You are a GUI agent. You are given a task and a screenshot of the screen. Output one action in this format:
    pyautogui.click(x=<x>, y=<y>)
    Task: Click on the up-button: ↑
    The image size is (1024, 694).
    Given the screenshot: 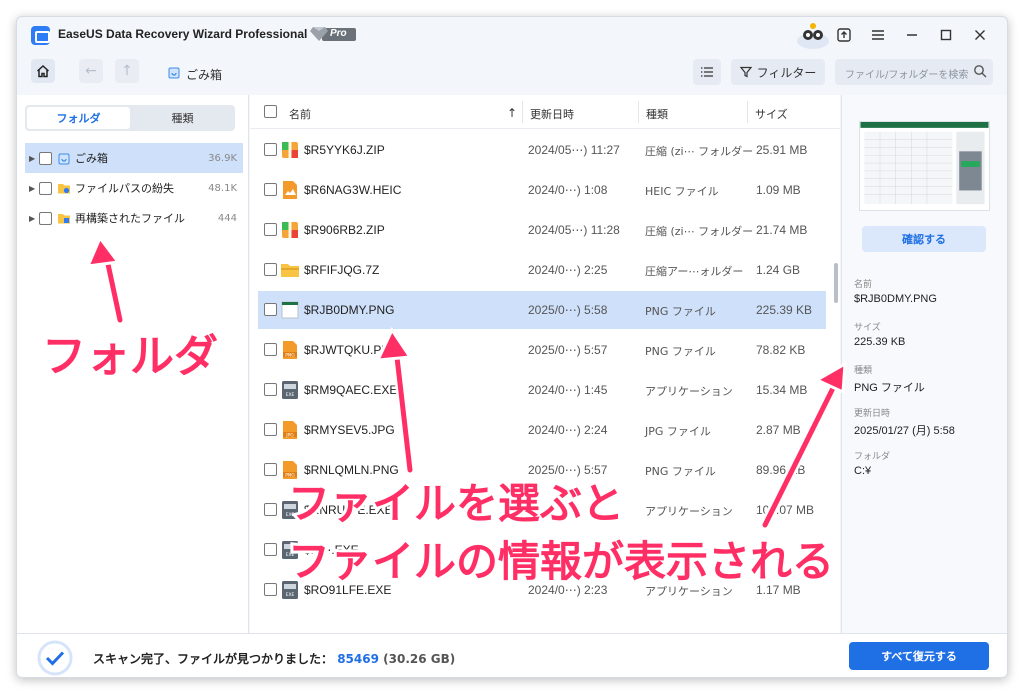 What is the action you would take?
    pyautogui.click(x=127, y=71)
    